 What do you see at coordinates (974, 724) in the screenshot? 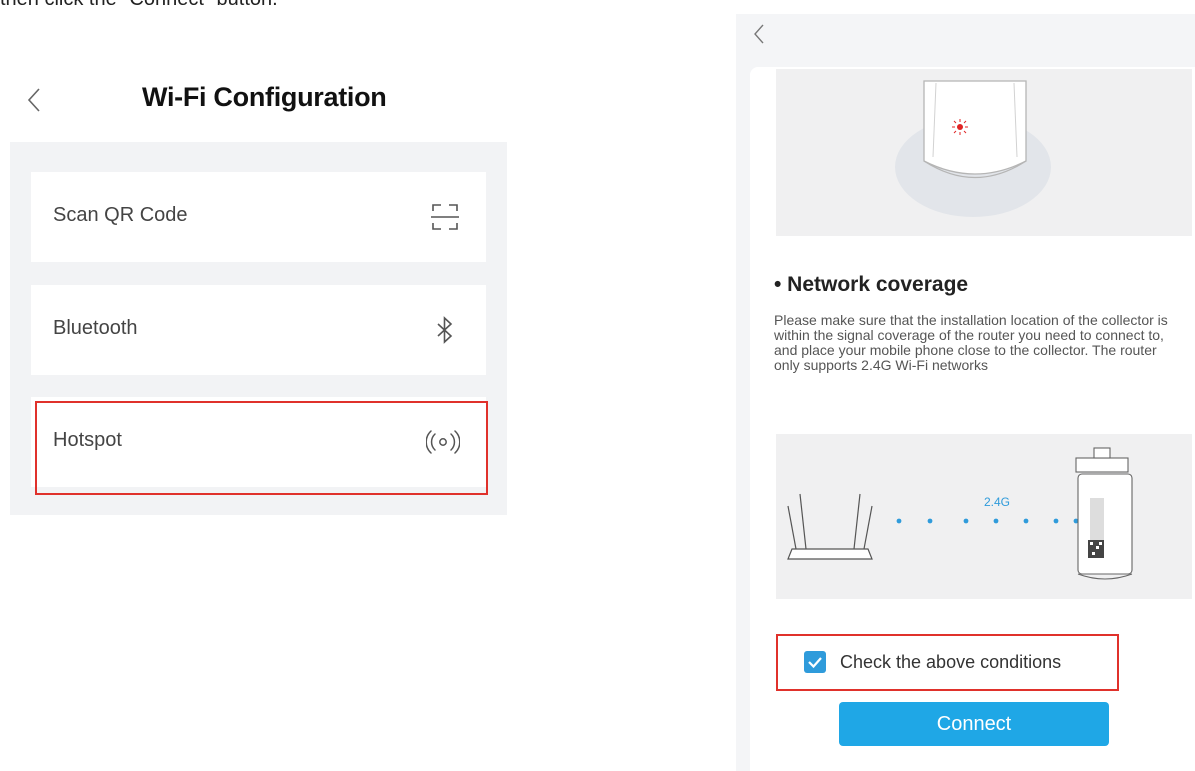
I see `connect-button: Connect` at bounding box center [974, 724].